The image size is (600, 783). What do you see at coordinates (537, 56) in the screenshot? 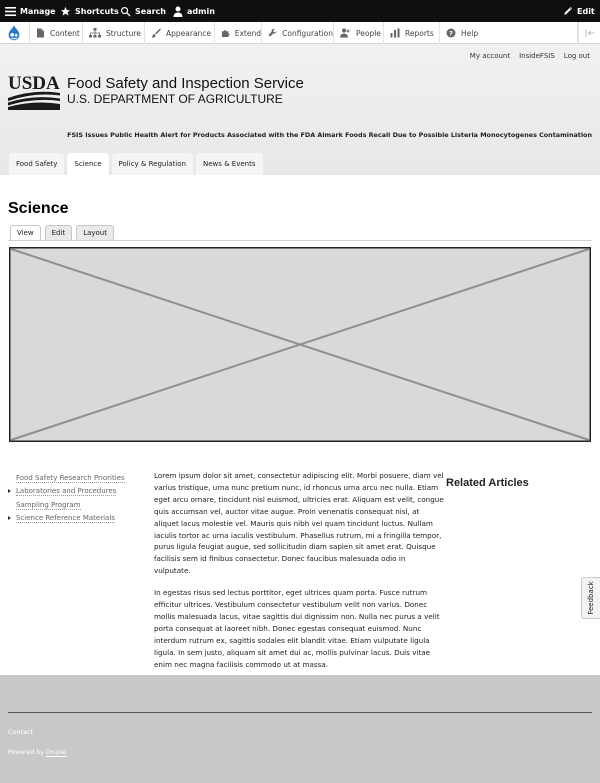
I see `insidefsis-link: InsideFSIS` at bounding box center [537, 56].